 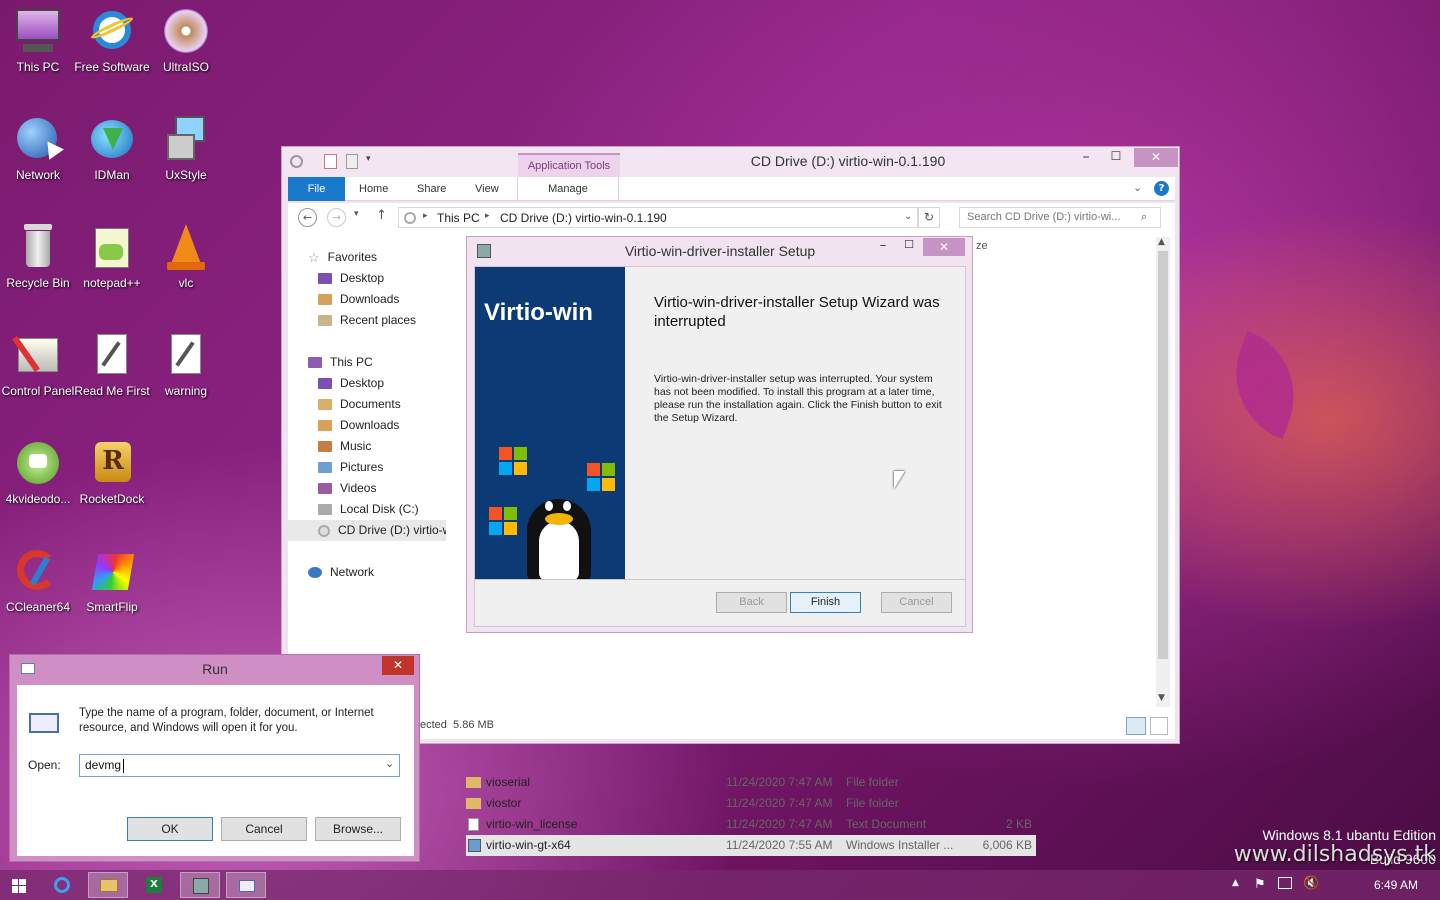 What do you see at coordinates (103, 765) in the screenshot?
I see `open-input: devmg` at bounding box center [103, 765].